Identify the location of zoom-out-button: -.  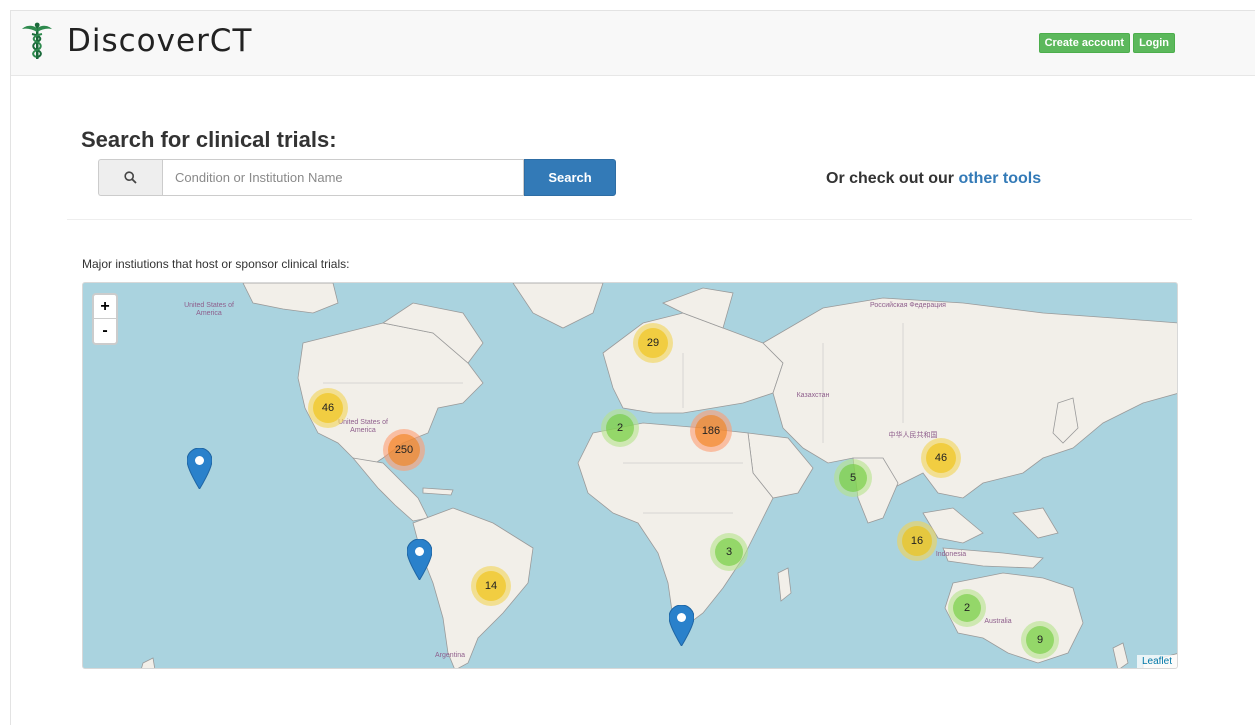
(105, 331).